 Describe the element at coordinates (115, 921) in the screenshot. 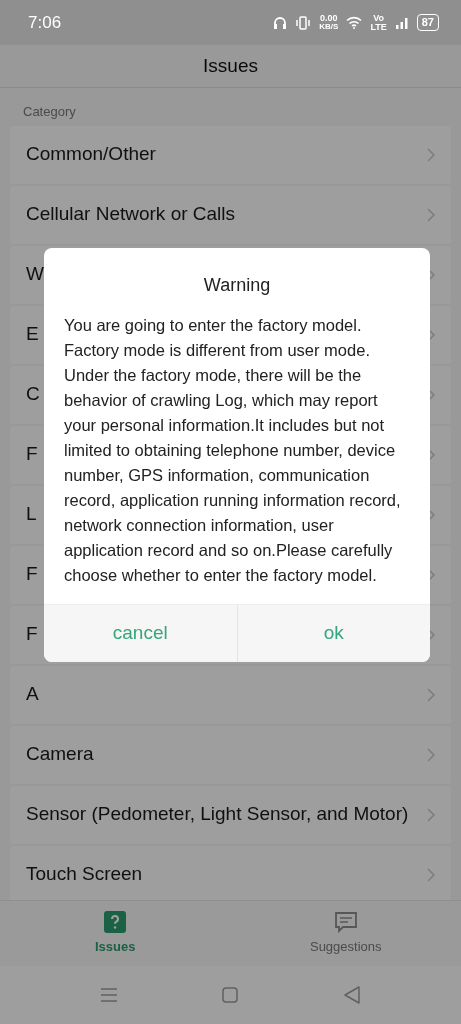

I see `question-icon` at that location.